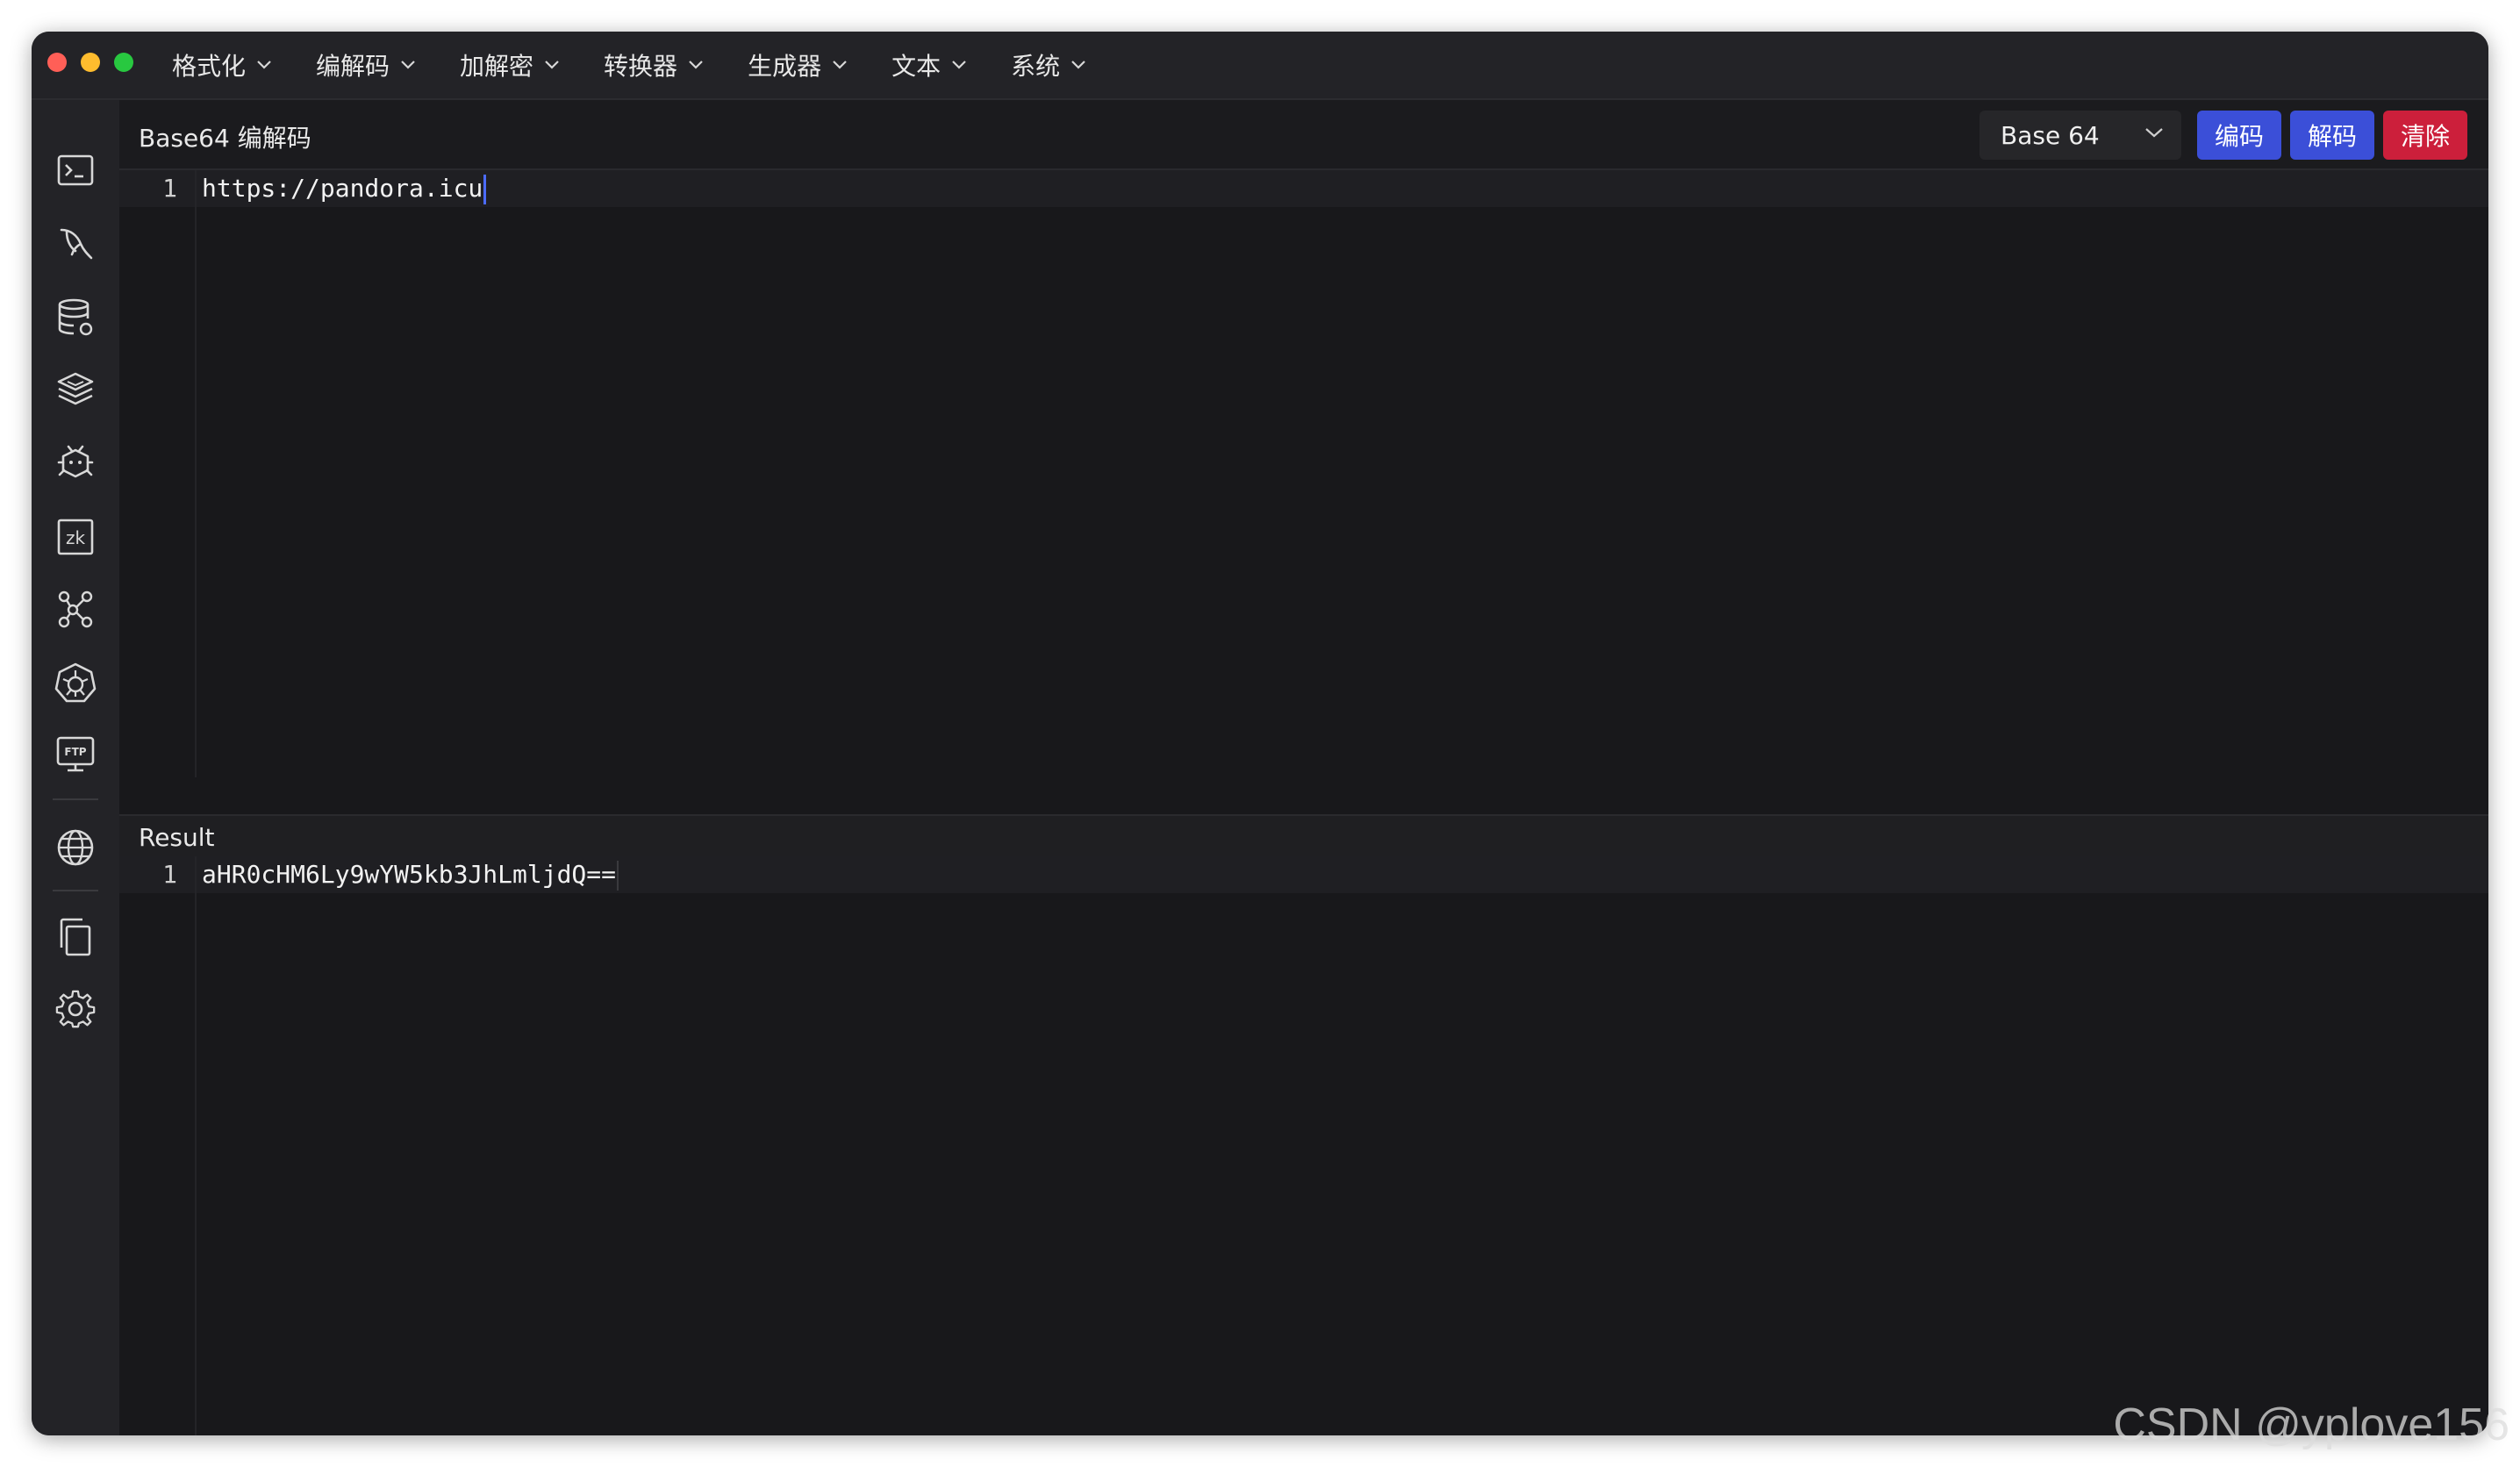 Image resolution: width=2520 pixels, height=1467 pixels. I want to click on titlebar: 格式化 编解码 加解密 转换器 生成器 文本 系统, so click(1260, 66).